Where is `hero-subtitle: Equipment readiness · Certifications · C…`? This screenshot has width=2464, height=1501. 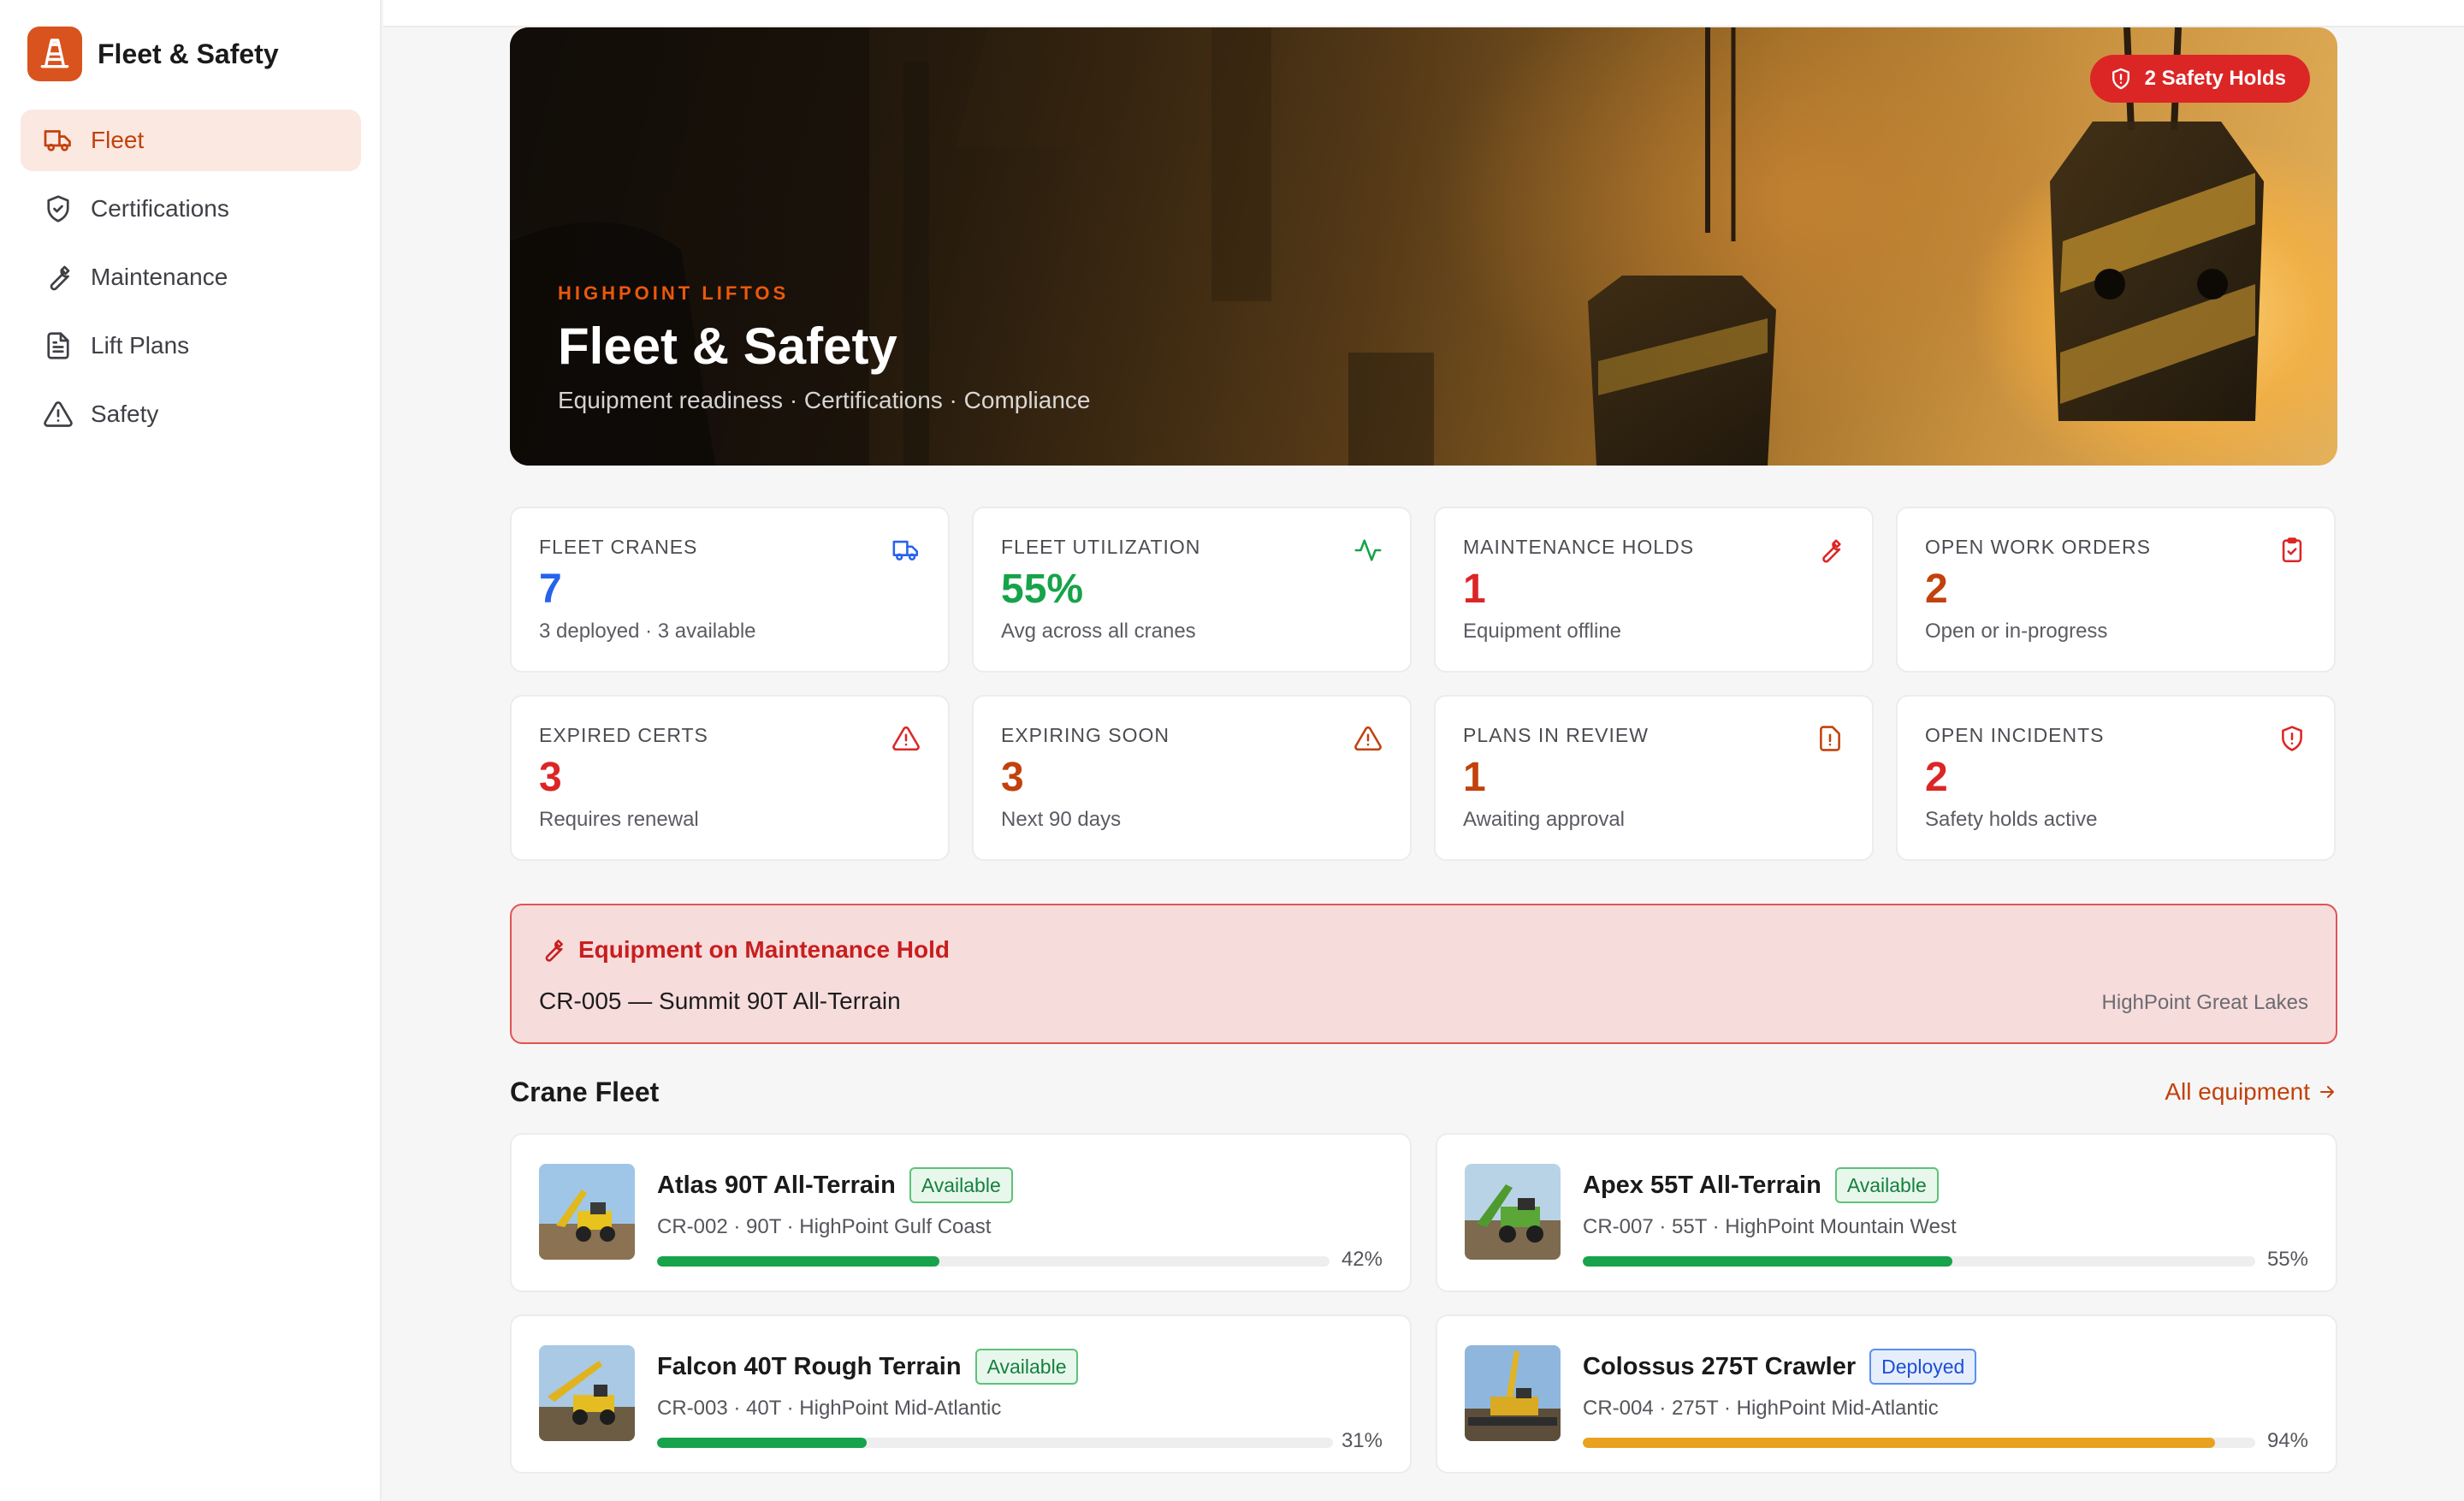 hero-subtitle: Equipment readiness · Certifications · C… is located at coordinates (824, 400).